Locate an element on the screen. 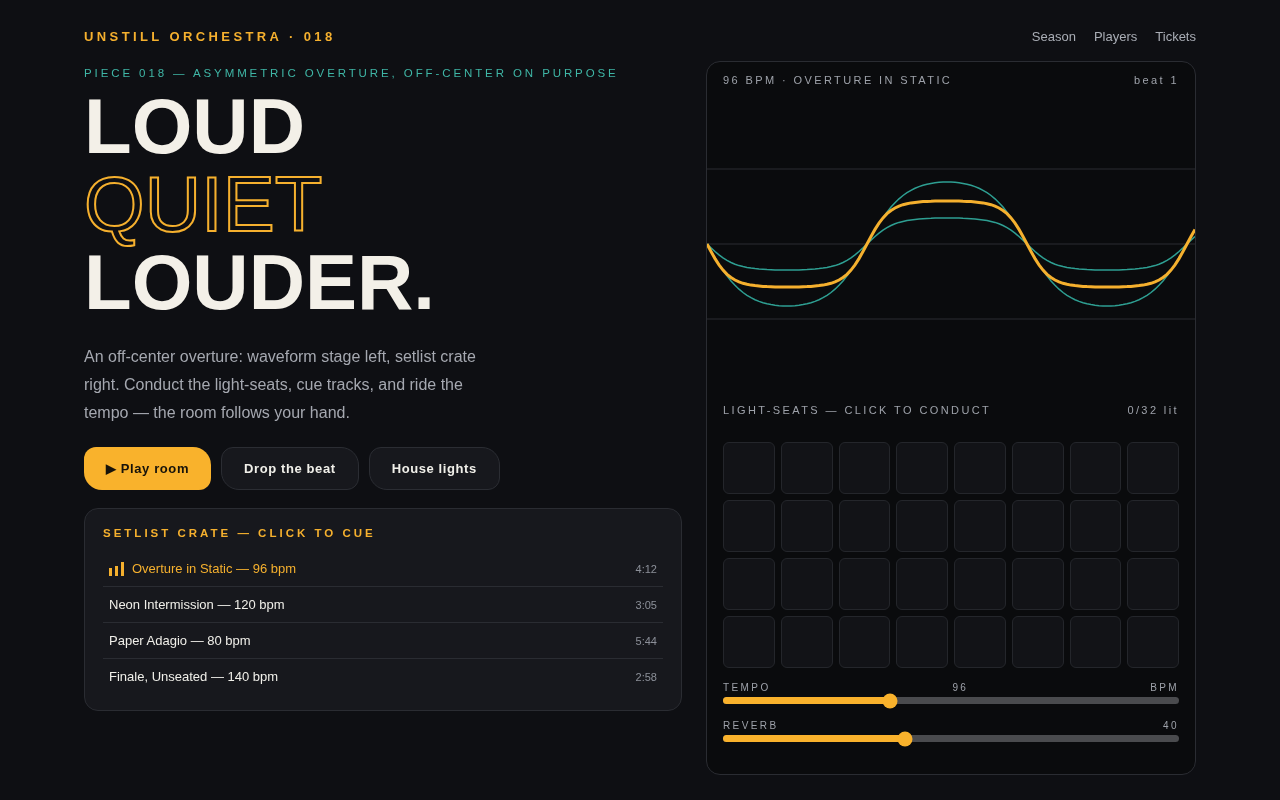 The height and width of the screenshot is (800, 1280). slider-value: 40 is located at coordinates (1171, 725).